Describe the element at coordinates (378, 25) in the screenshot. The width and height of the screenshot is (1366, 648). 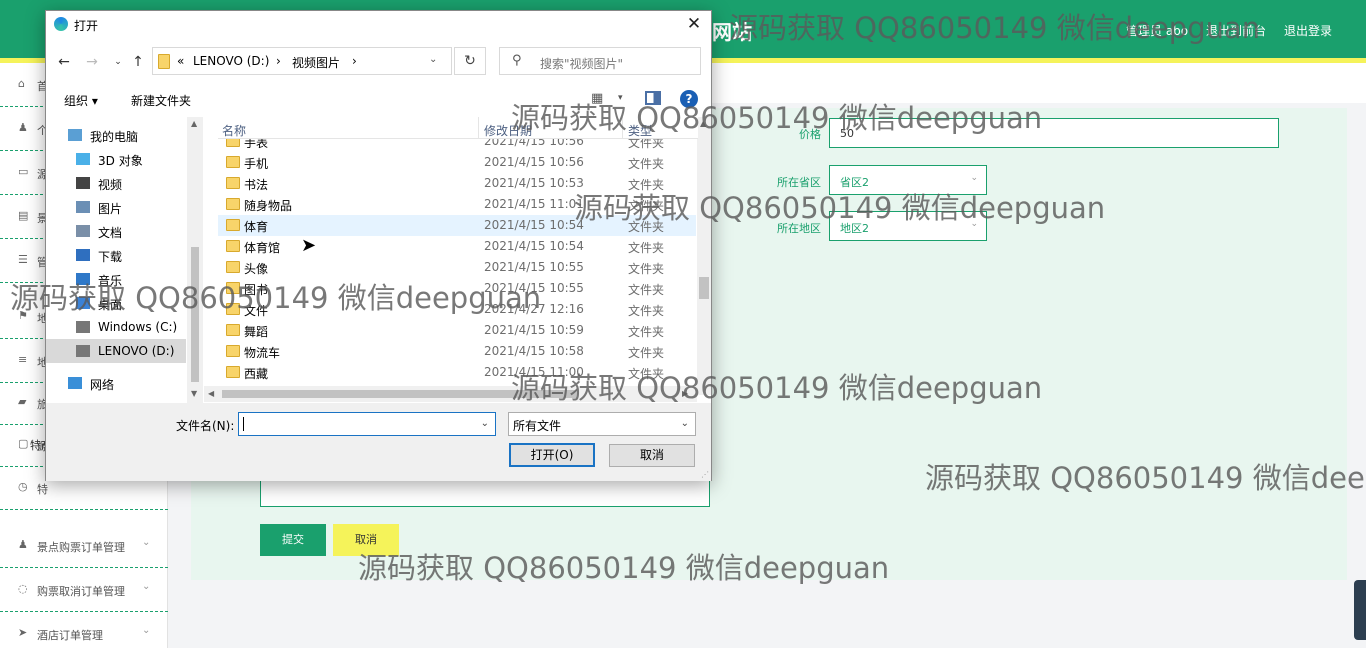
I see `dialog-titlebar: 打开 ✕` at that location.